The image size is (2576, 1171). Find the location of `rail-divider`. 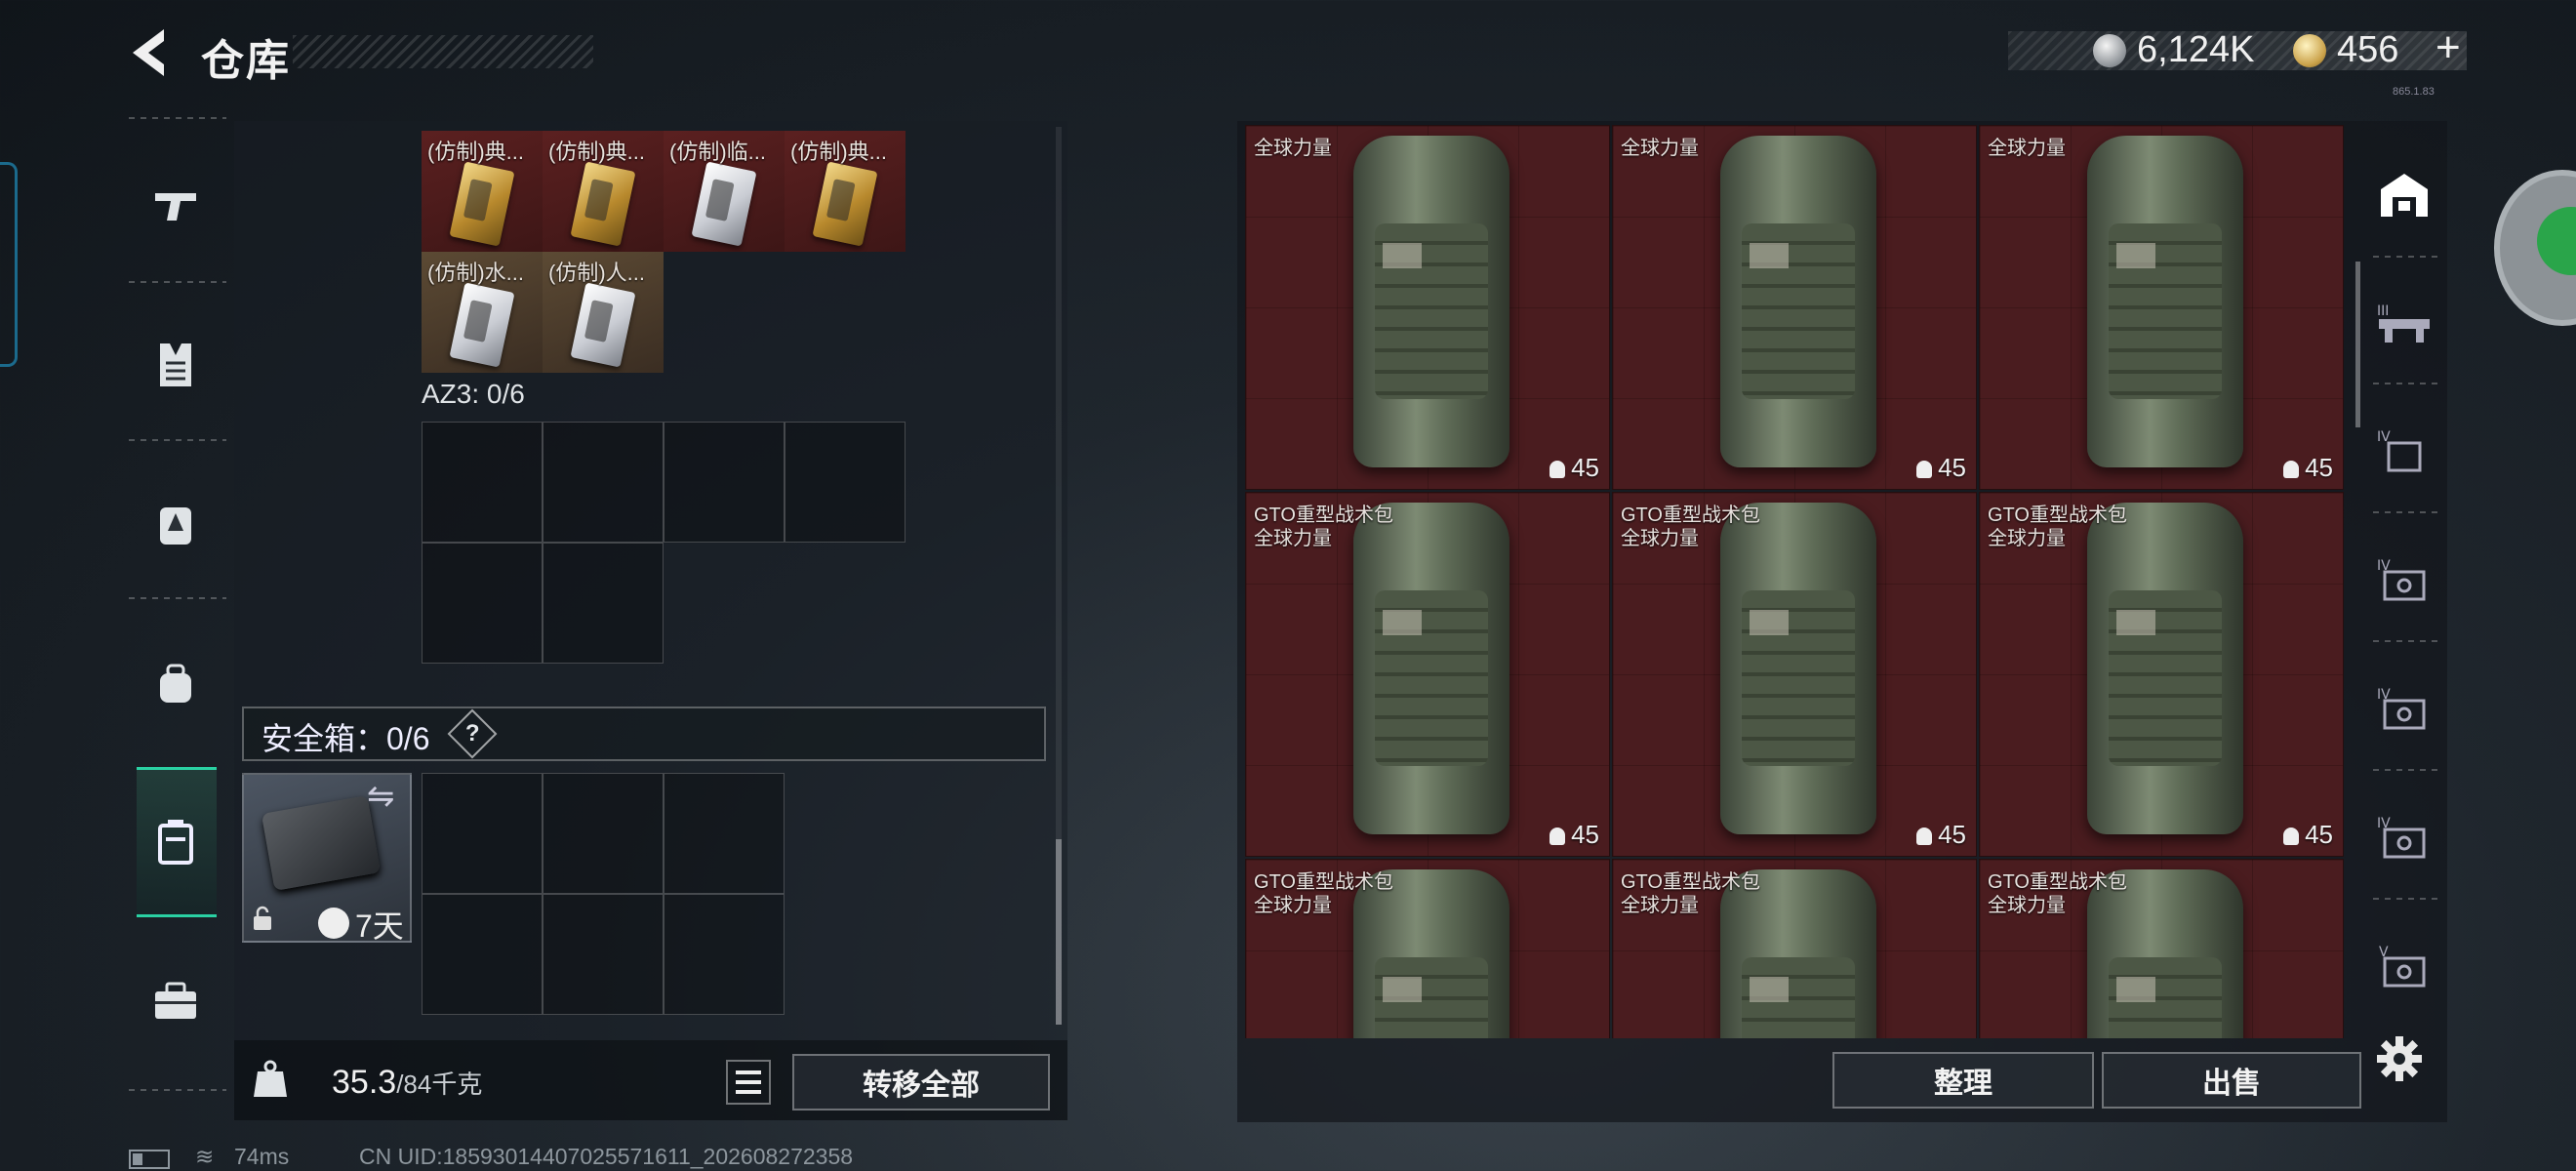

rail-divider is located at coordinates (177, 282).